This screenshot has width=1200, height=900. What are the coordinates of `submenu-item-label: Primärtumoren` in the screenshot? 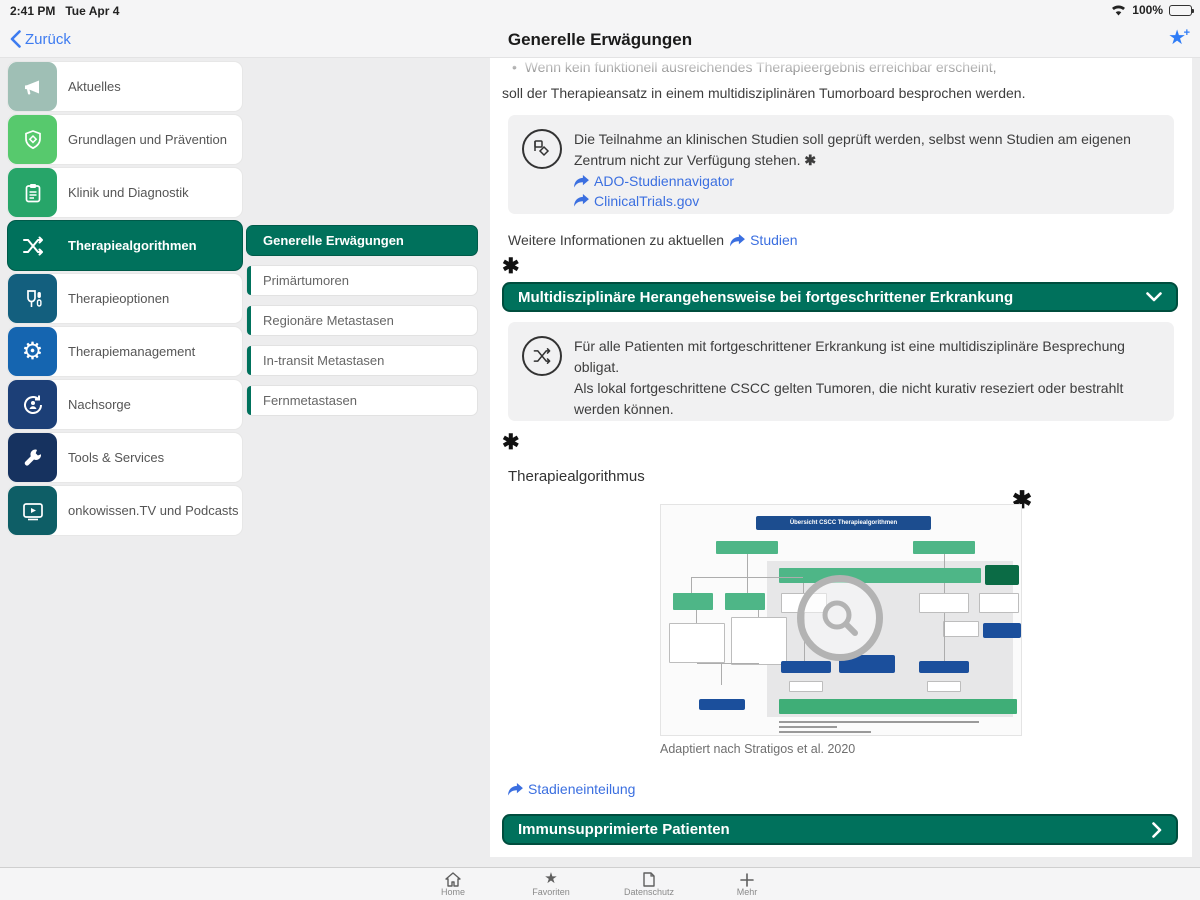 It's located at (306, 280).